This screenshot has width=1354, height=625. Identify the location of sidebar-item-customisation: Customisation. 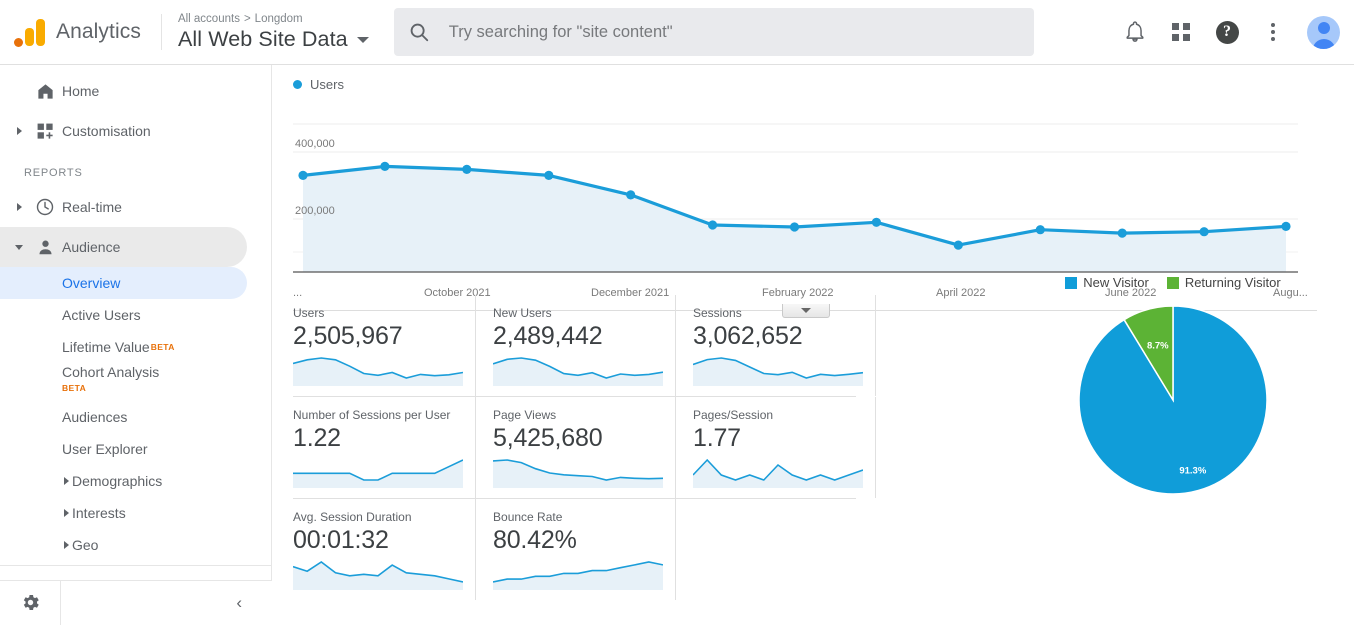
(123, 131).